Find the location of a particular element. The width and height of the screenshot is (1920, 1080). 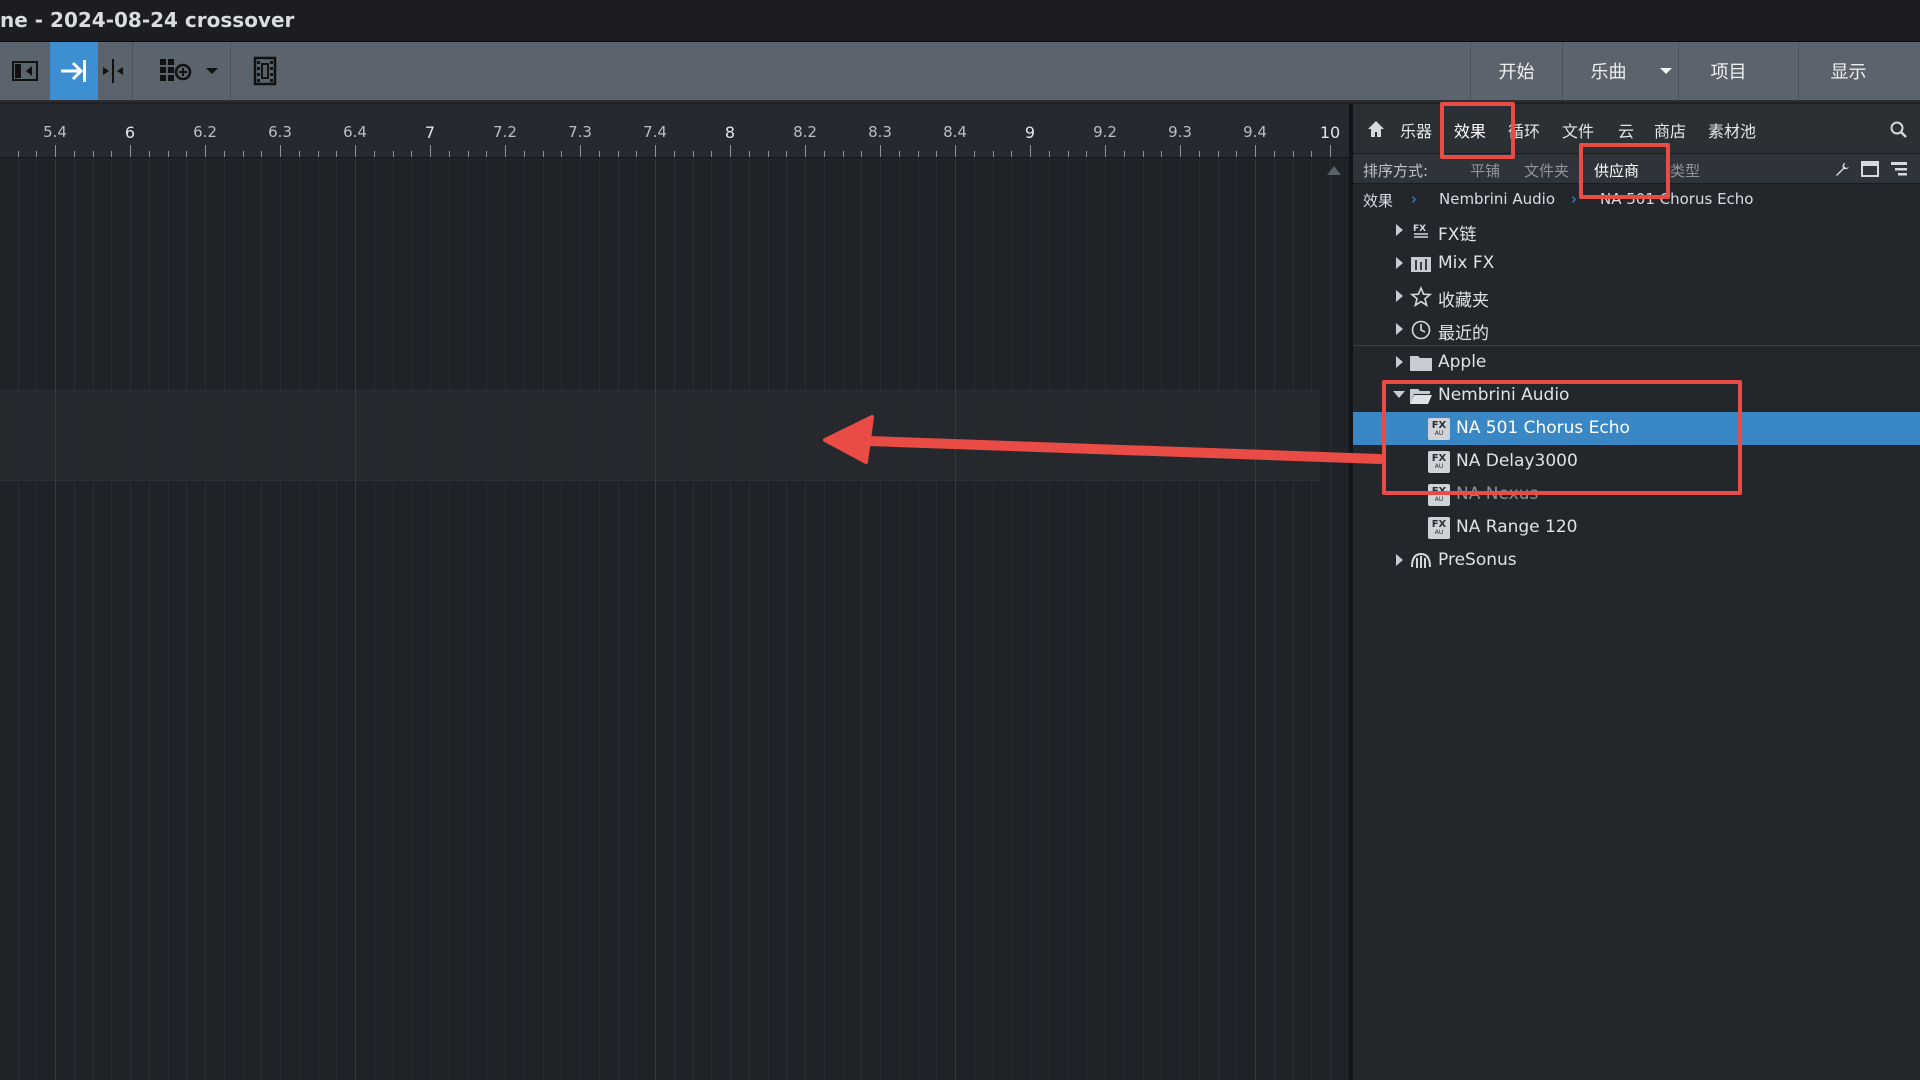

sort-flat: 平铺 is located at coordinates (1485, 170).